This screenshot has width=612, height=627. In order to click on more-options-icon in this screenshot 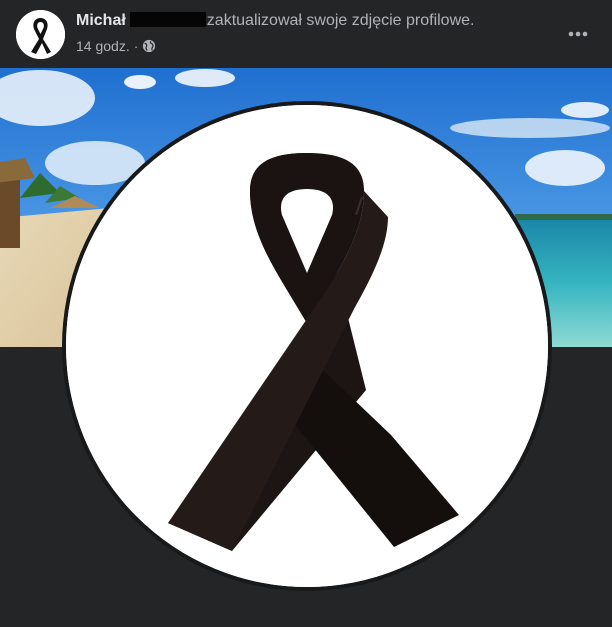, I will do `click(578, 34)`.